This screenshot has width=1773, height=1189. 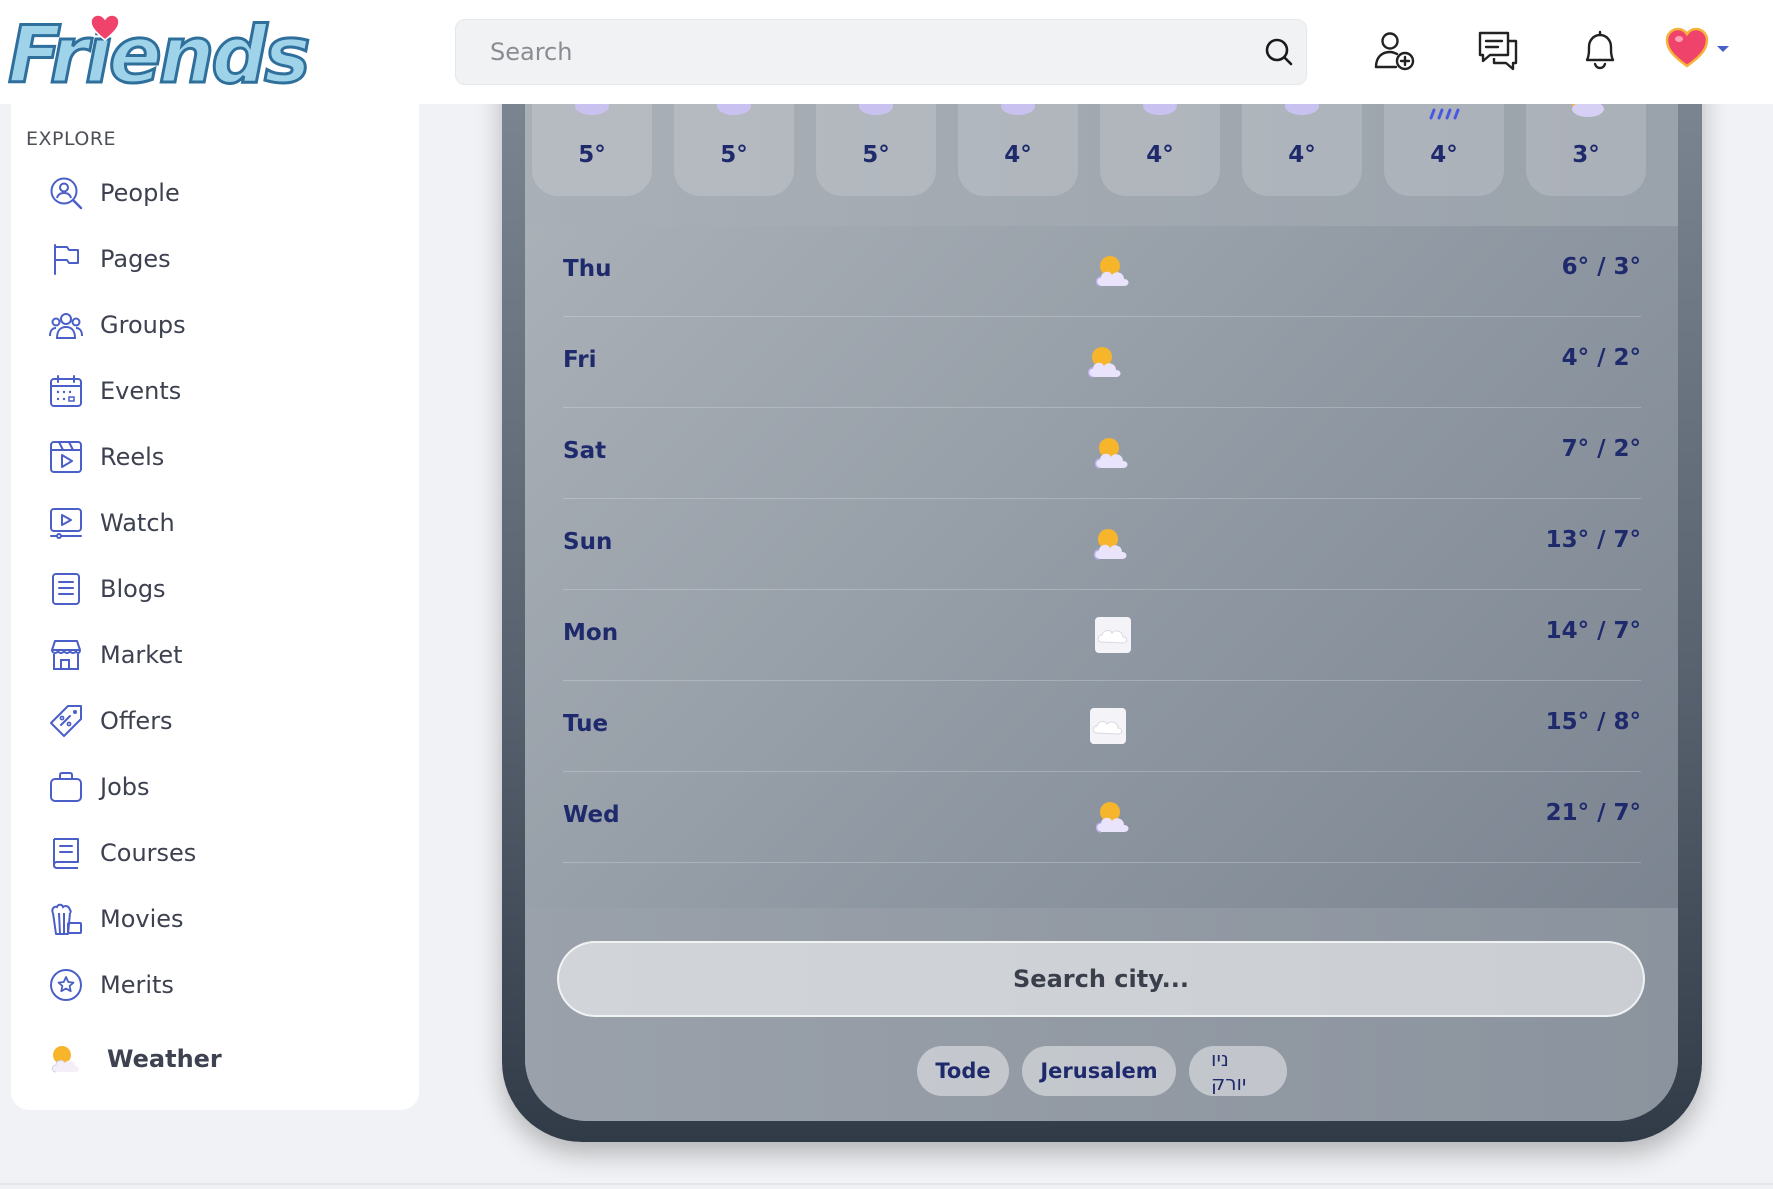 What do you see at coordinates (1394, 50) in the screenshot?
I see `add-friend-icon` at bounding box center [1394, 50].